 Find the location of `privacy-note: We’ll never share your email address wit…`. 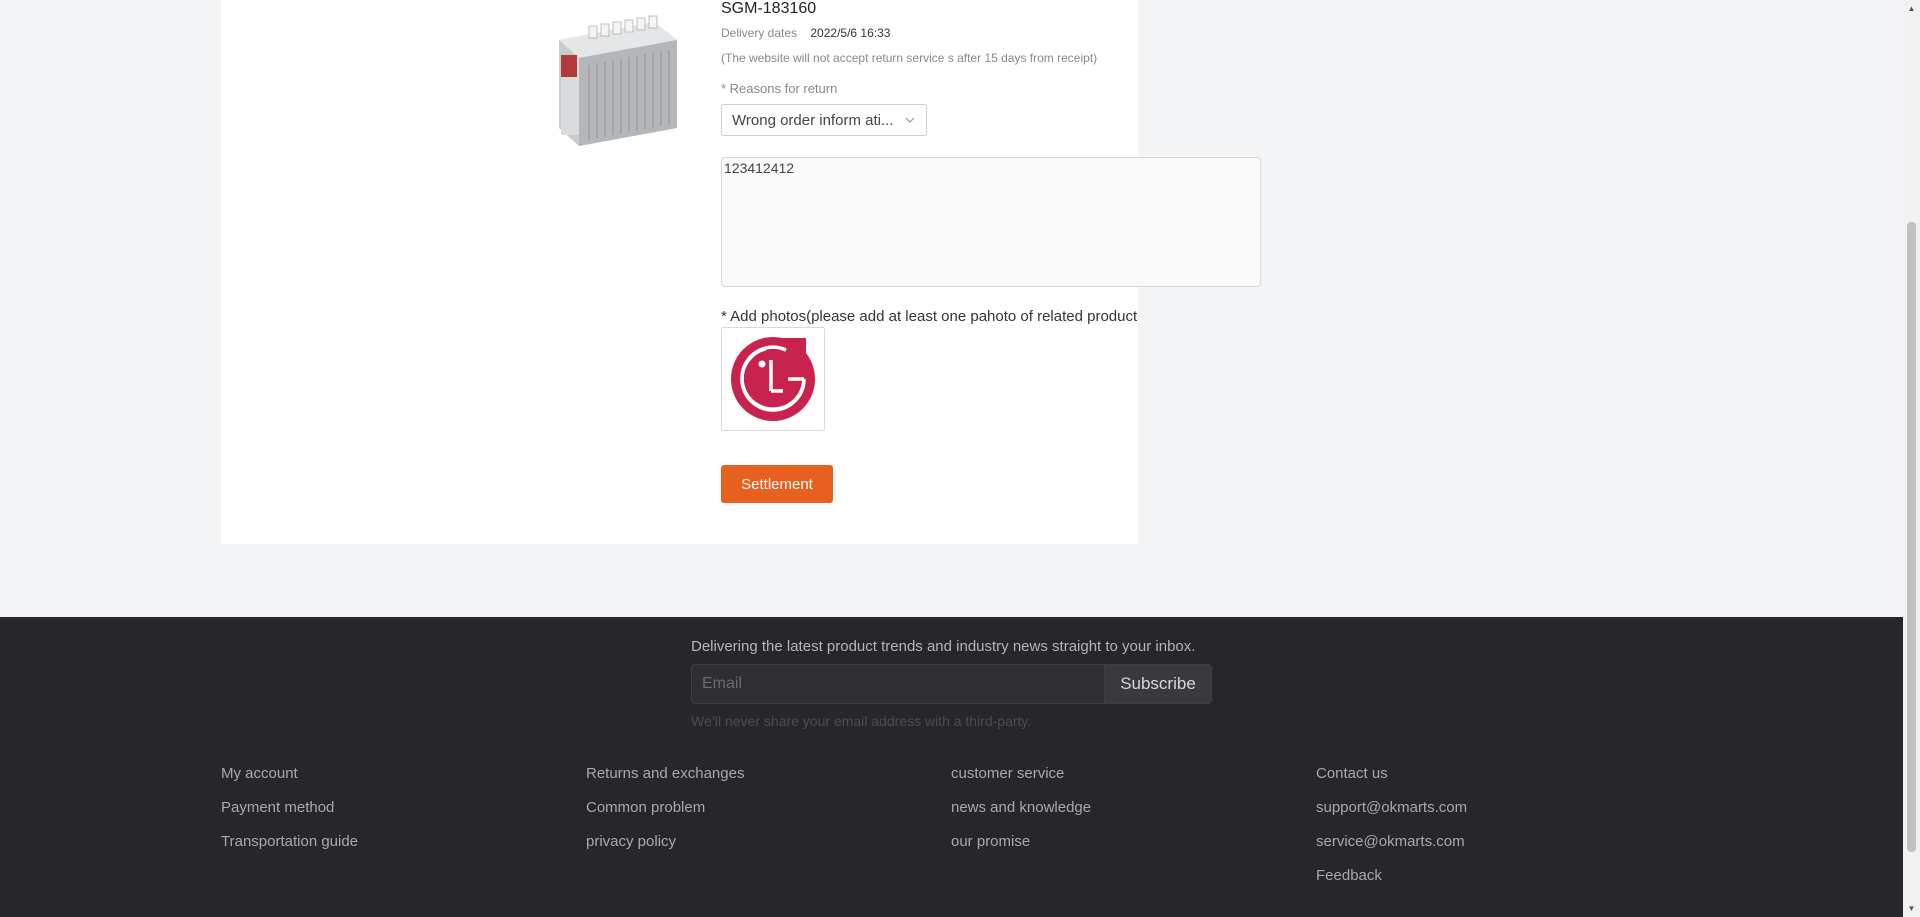

privacy-note: We’ll never share your email address wit… is located at coordinates (861, 721).